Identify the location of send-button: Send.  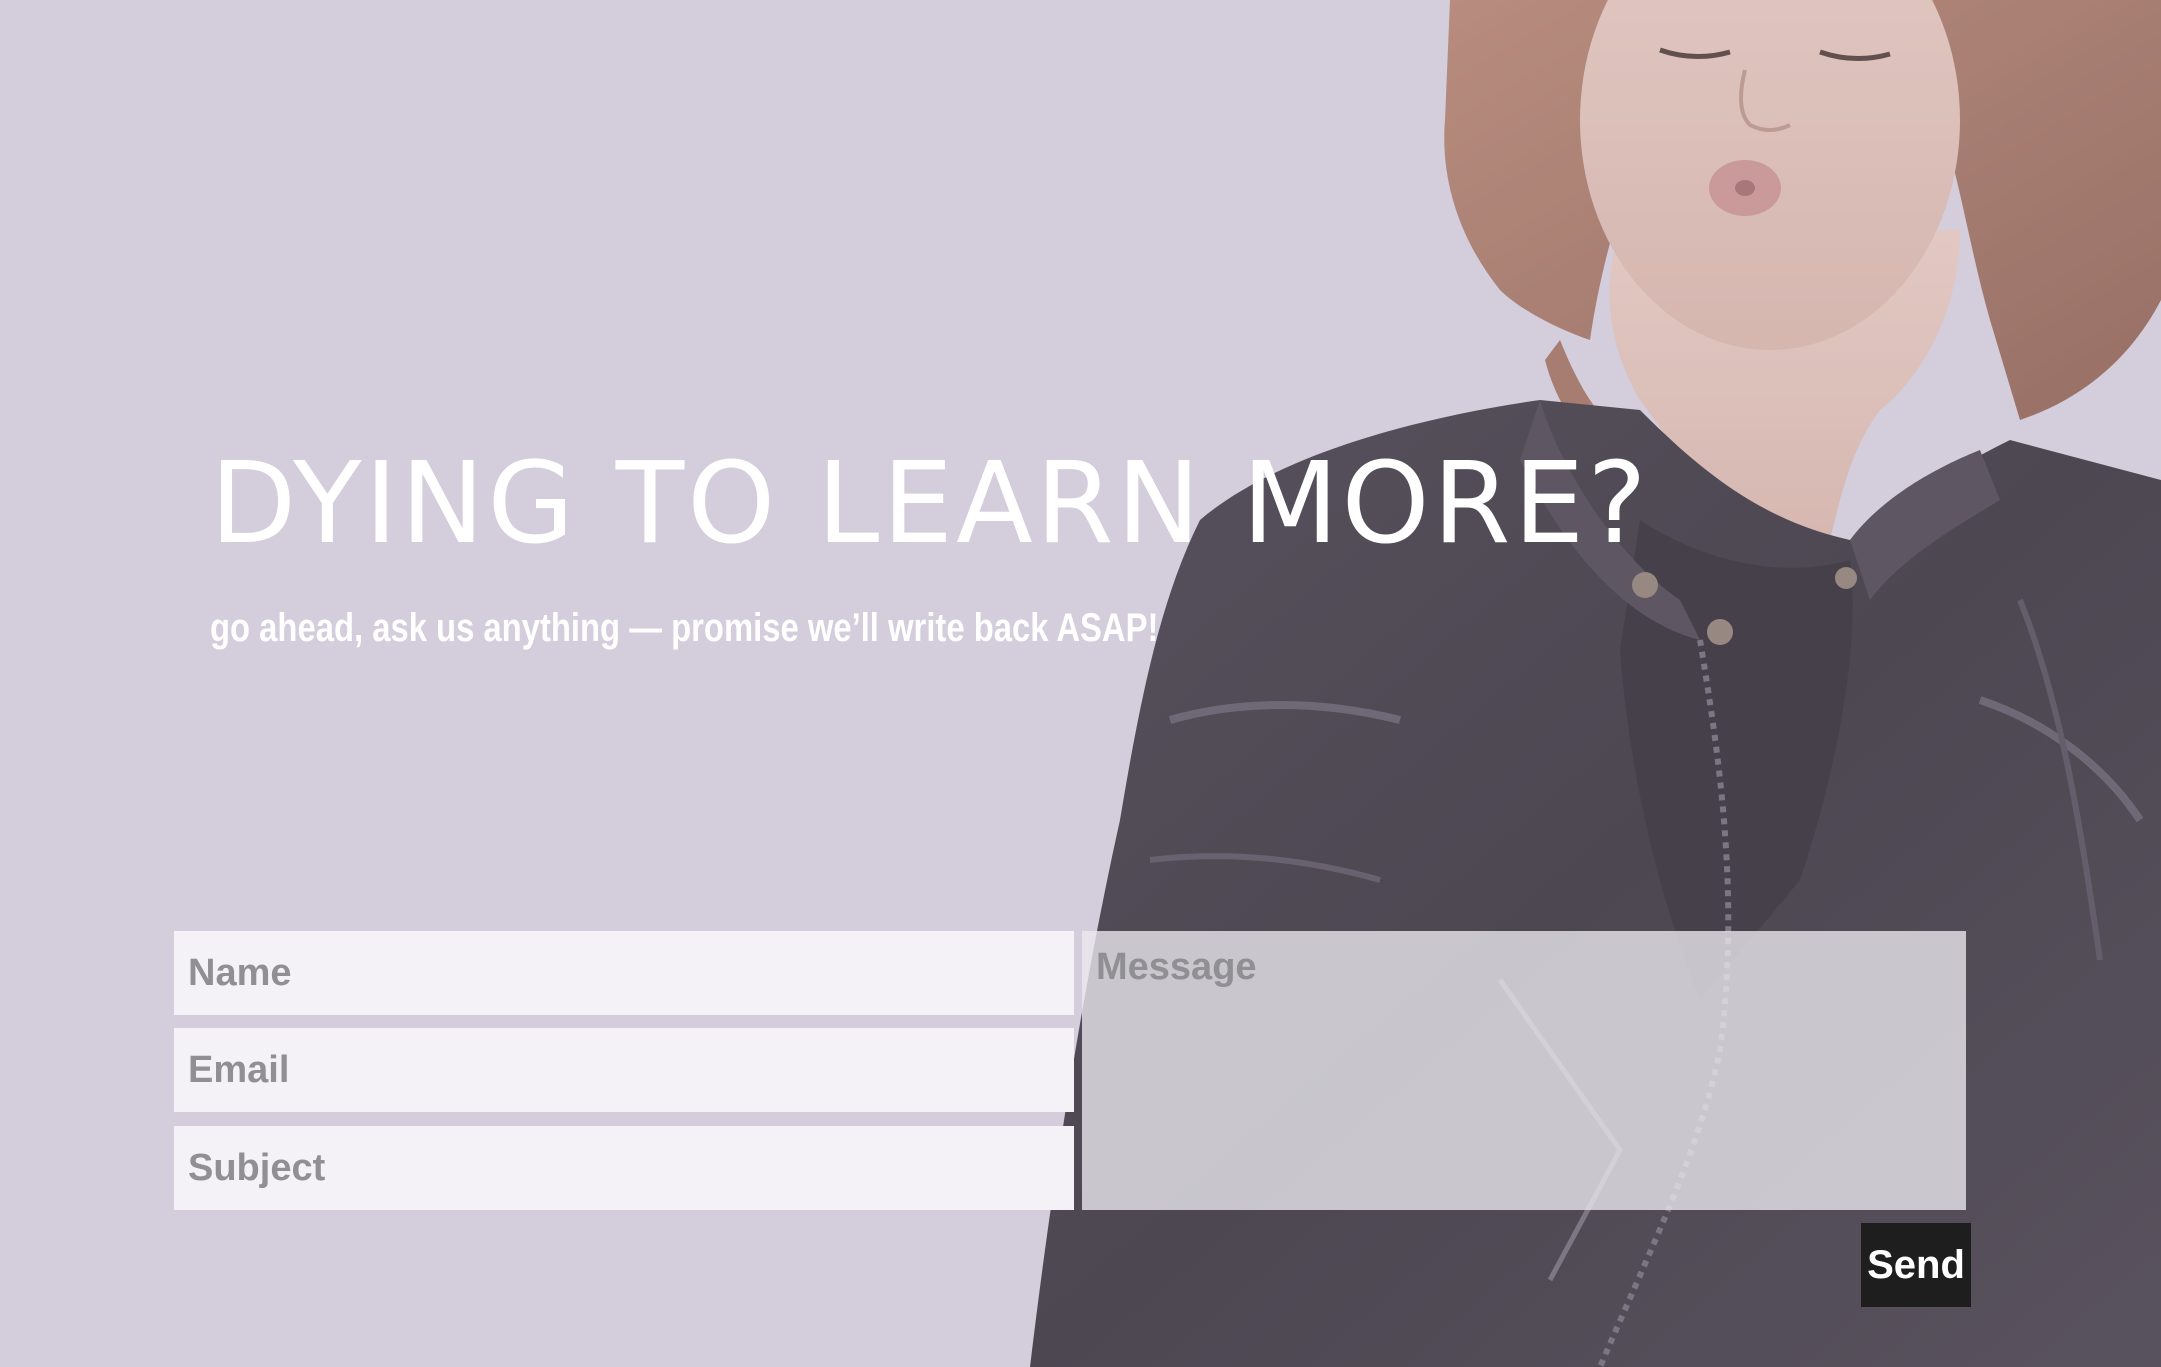
(1916, 1265).